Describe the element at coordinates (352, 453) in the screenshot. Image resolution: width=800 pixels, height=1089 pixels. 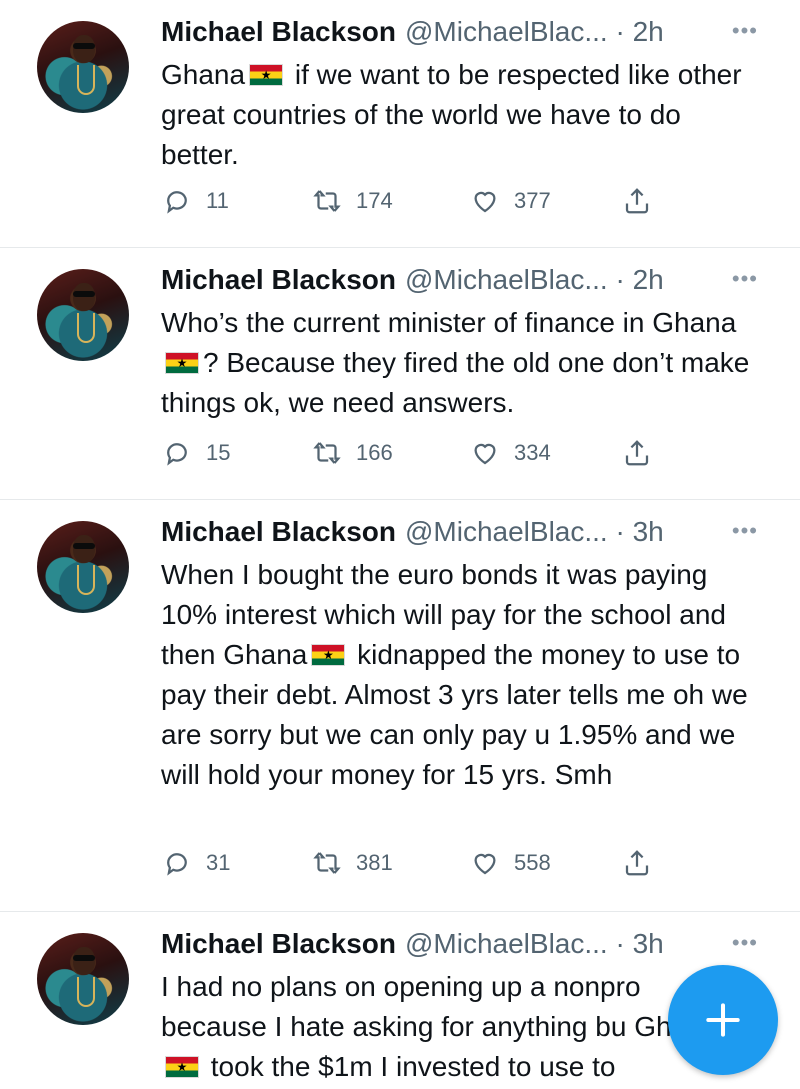
I see `retweet-button: 166` at that location.